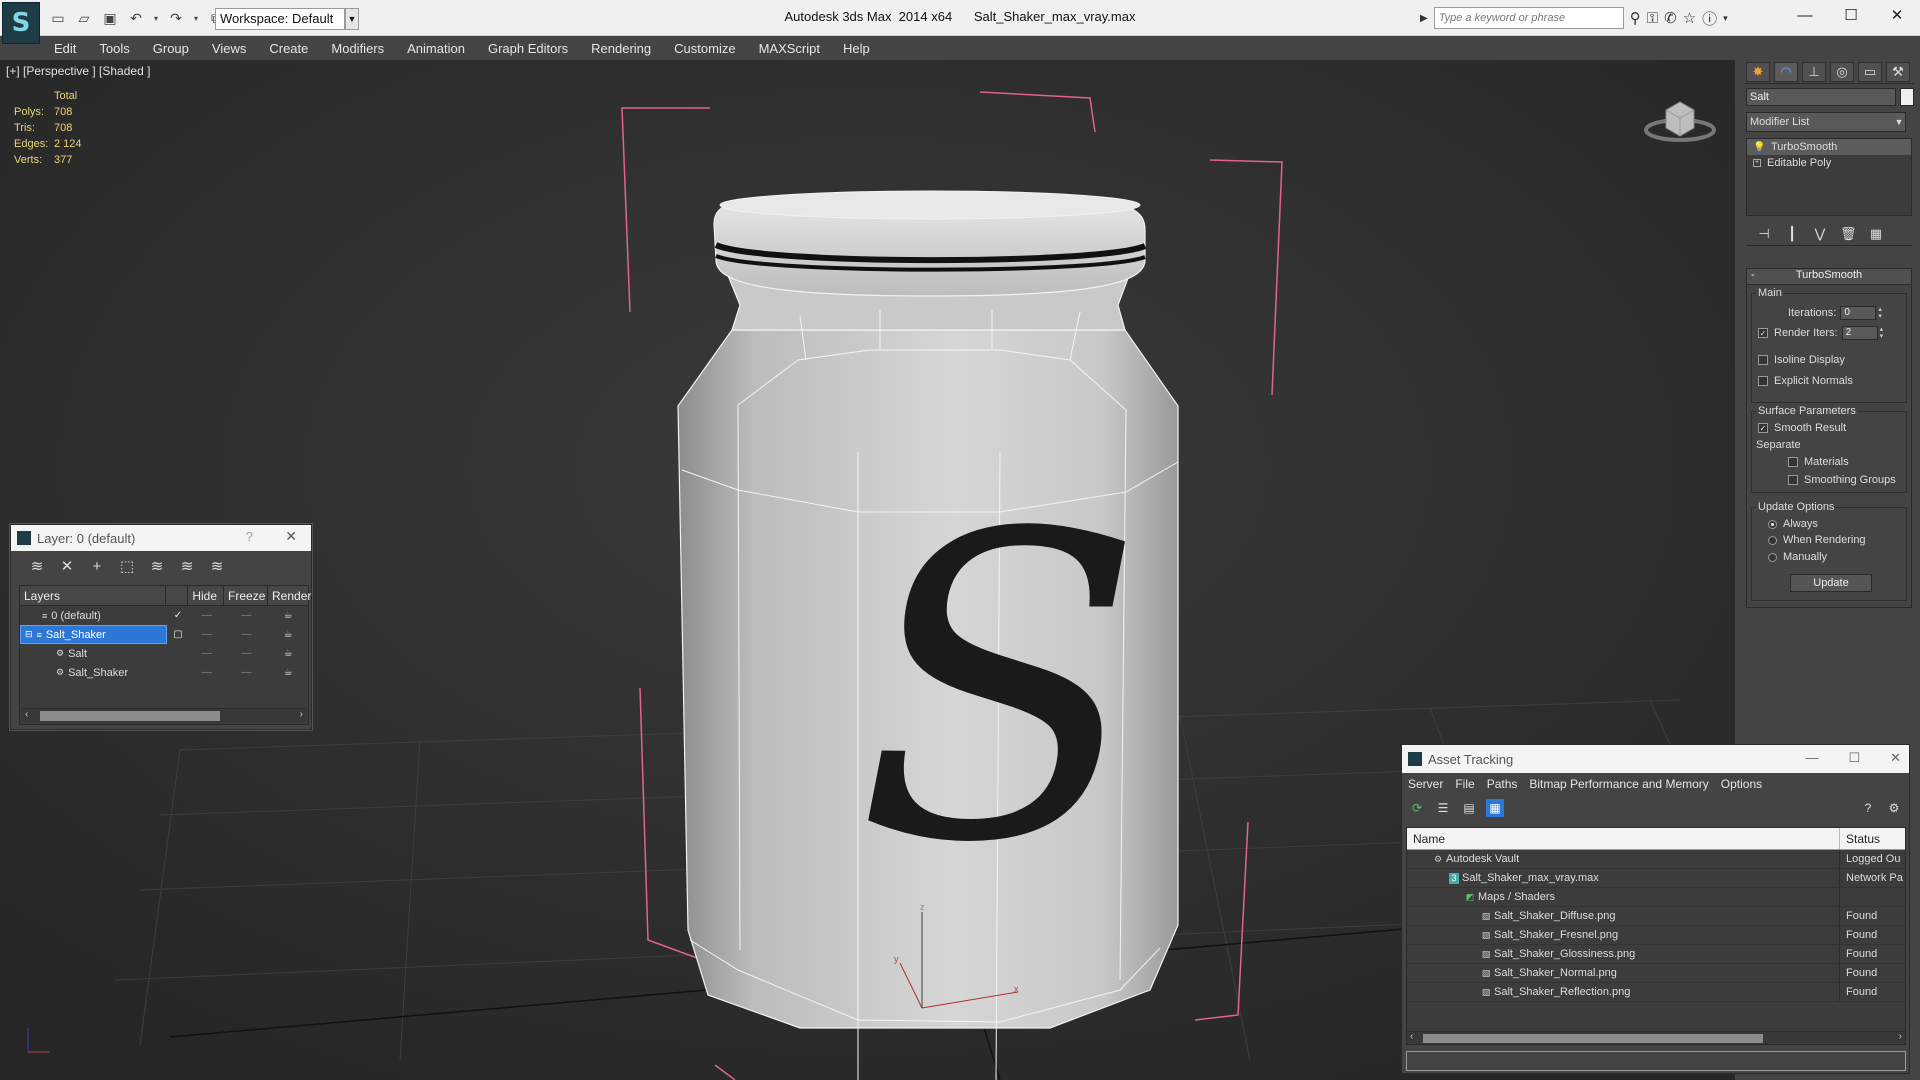  I want to click on subscription-icon: ⚿, so click(1652, 18).